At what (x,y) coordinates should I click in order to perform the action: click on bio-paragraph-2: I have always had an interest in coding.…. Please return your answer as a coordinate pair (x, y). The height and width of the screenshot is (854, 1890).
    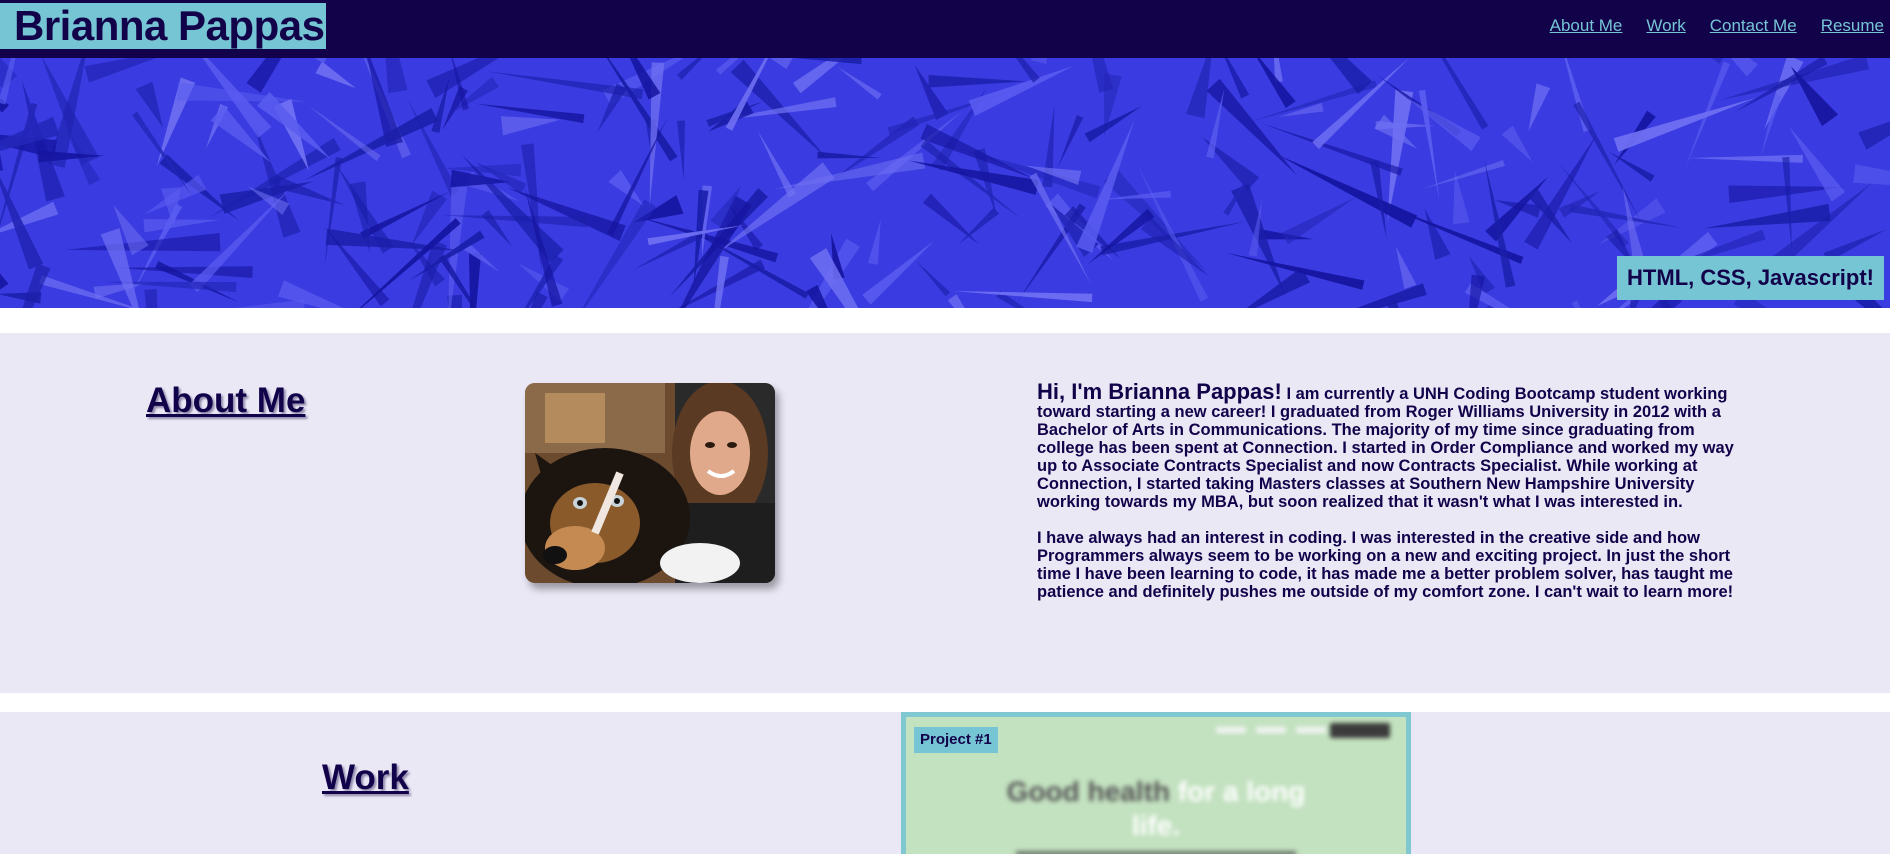
    Looking at the image, I should click on (1385, 565).